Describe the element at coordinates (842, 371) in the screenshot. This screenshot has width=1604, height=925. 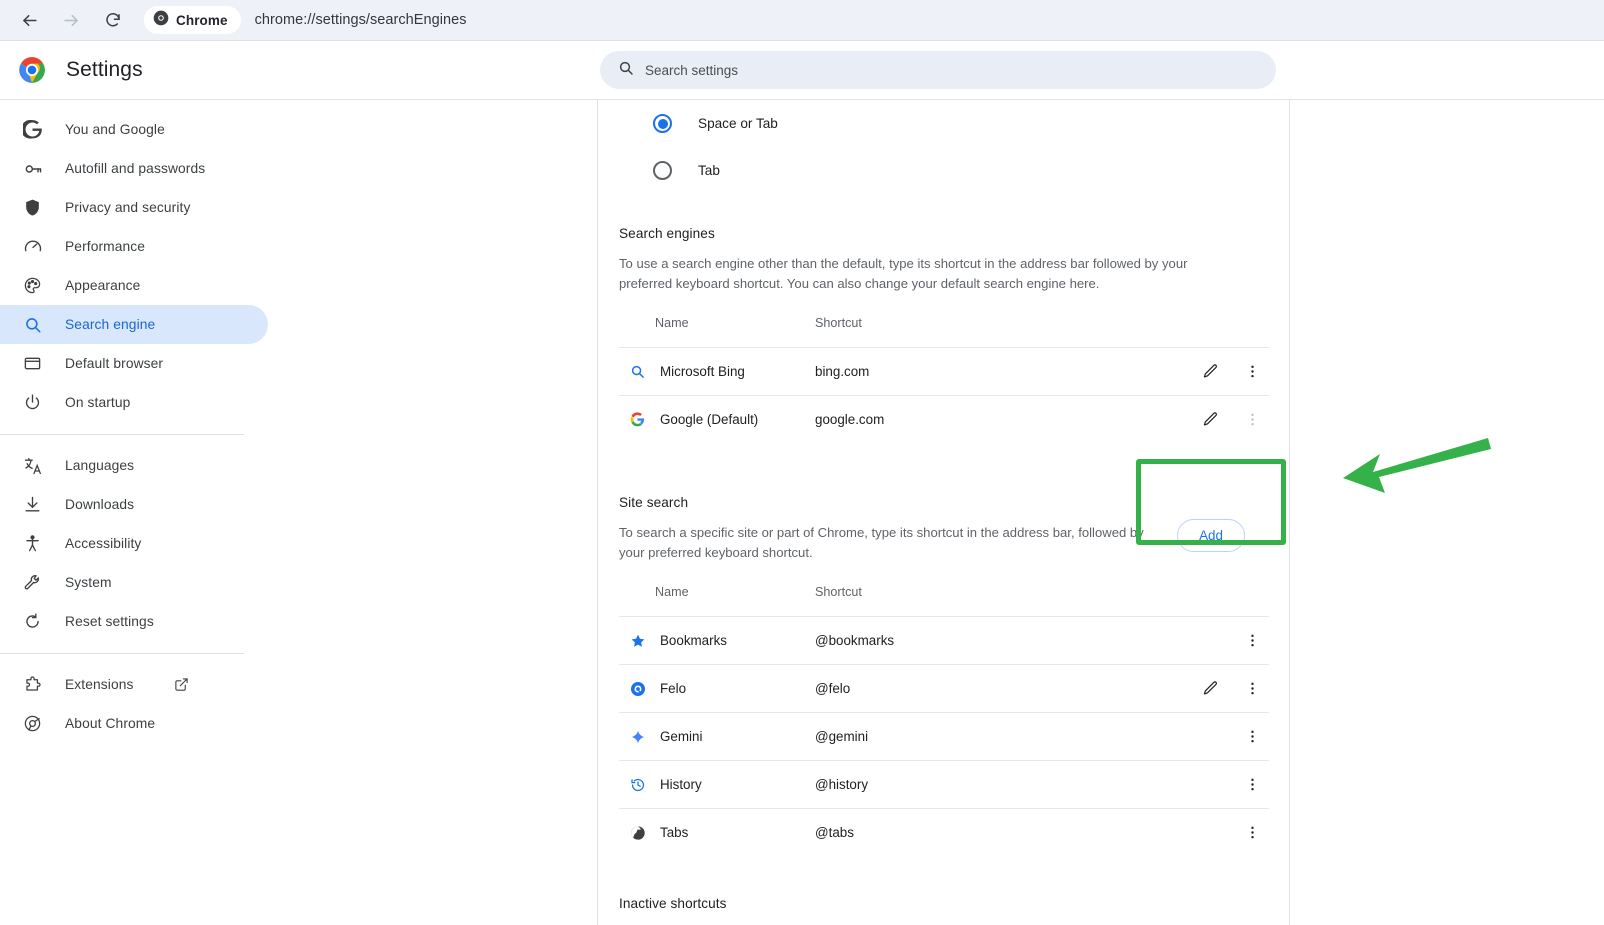
I see `engine-shortcut: bing.com` at that location.